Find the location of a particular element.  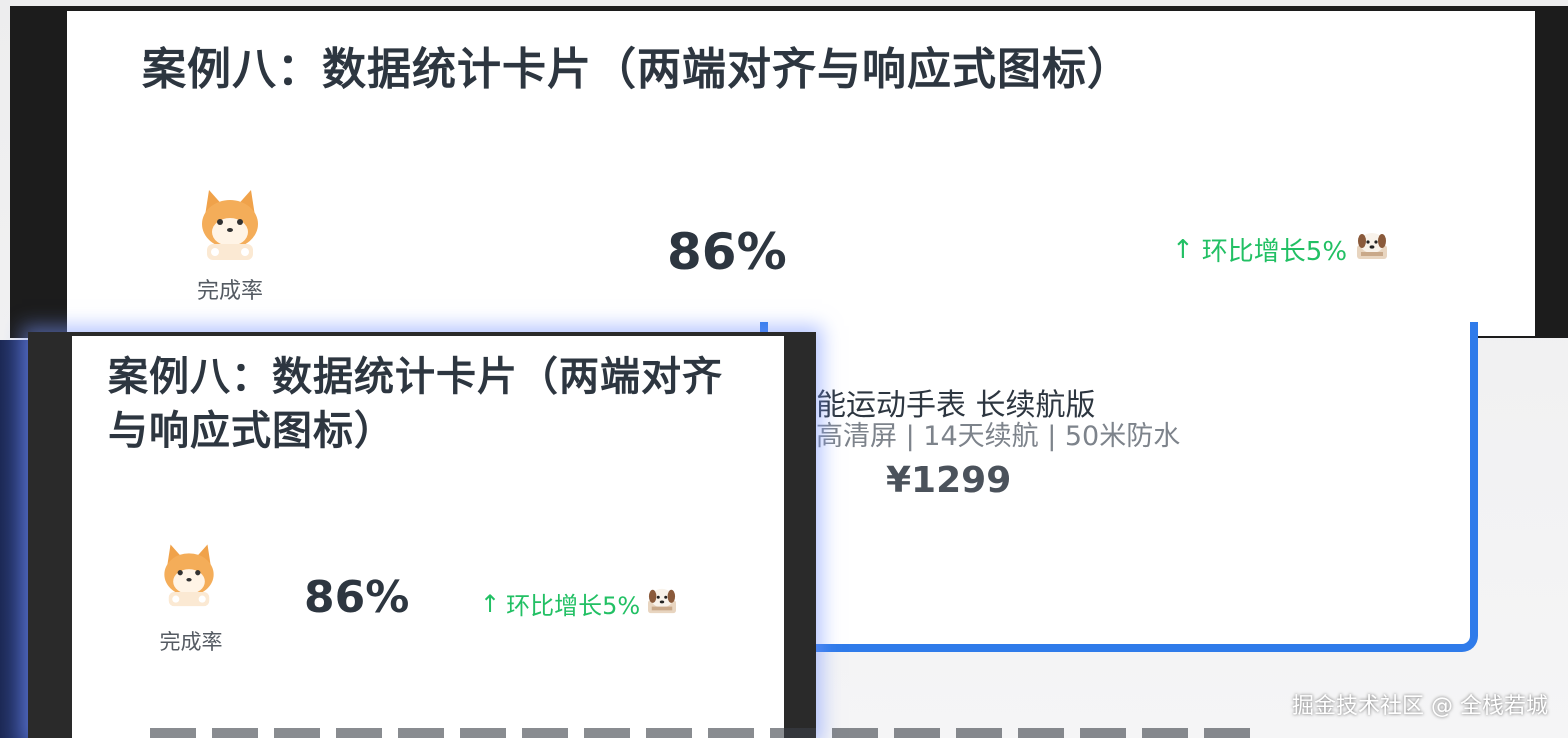

next-heading-peek is located at coordinates (700, 733).